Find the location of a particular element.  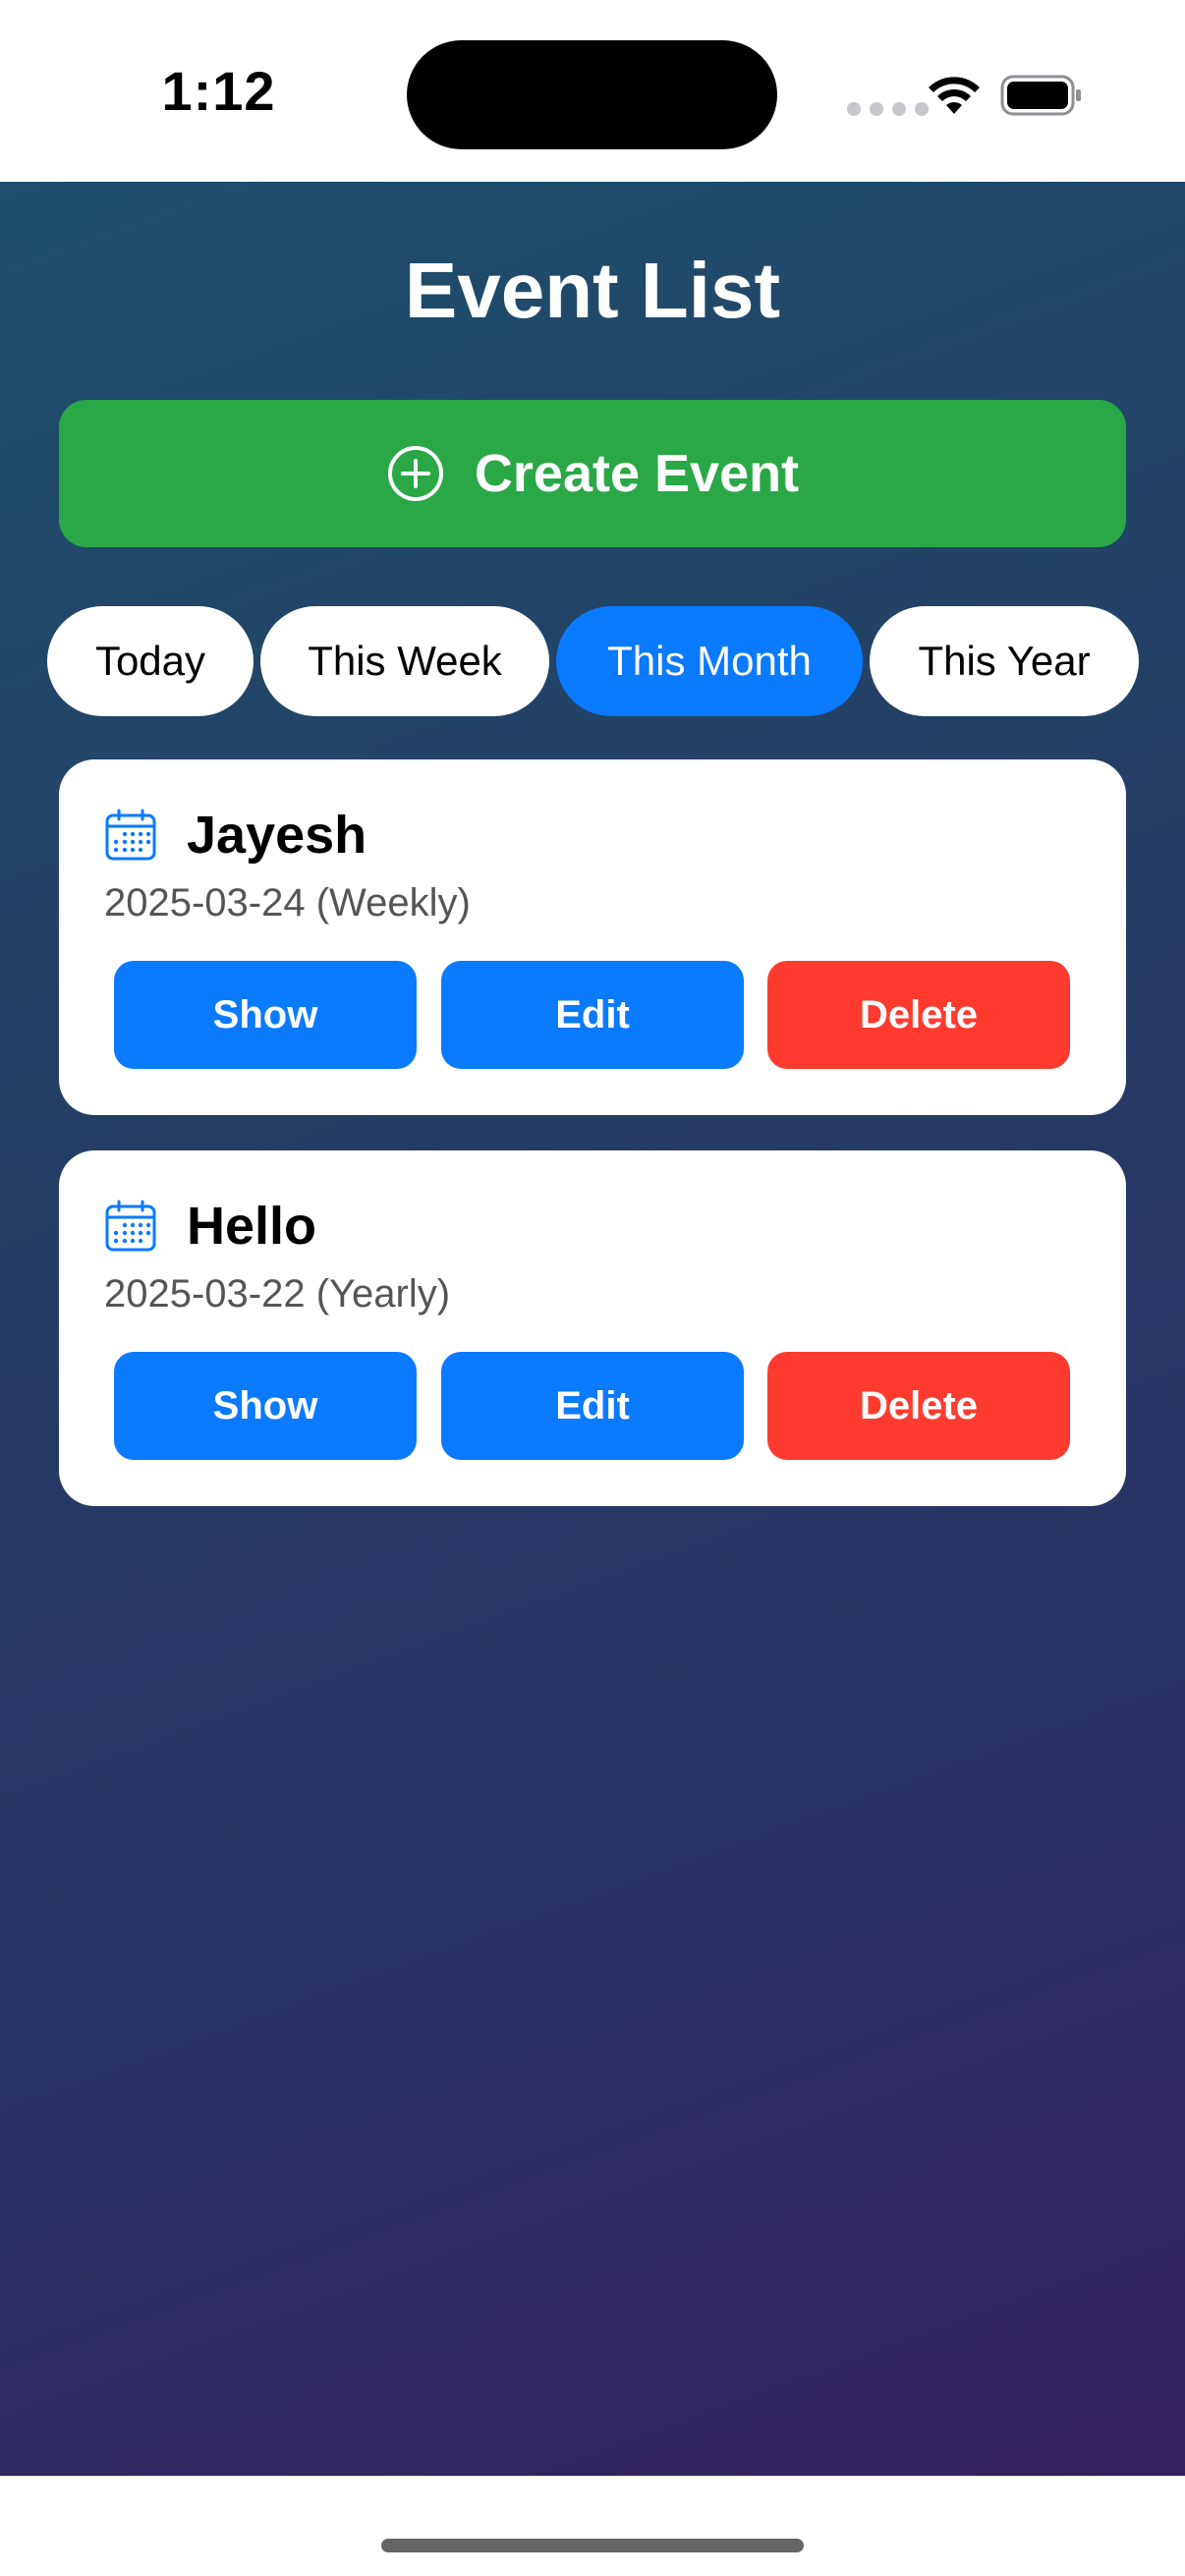

event-date: 2025-03-24 (Weekly) is located at coordinates (288, 902).